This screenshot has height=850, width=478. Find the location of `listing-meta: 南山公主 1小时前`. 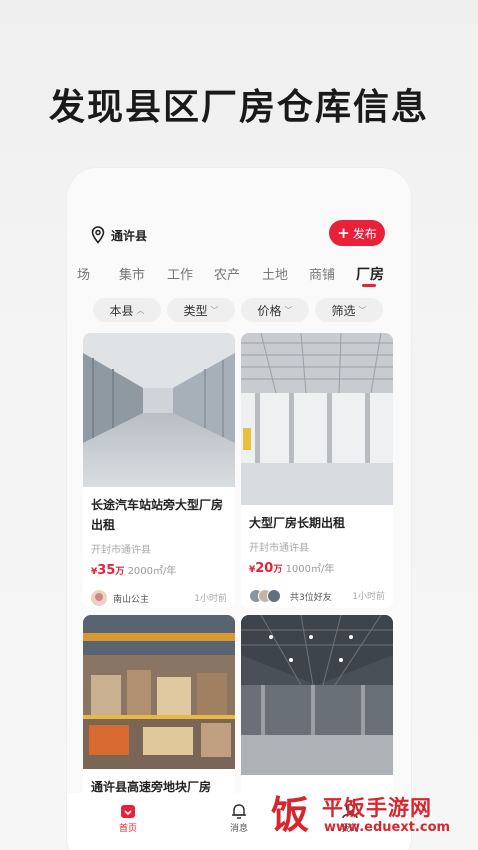

listing-meta: 南山公主 1小时前 is located at coordinates (159, 593).